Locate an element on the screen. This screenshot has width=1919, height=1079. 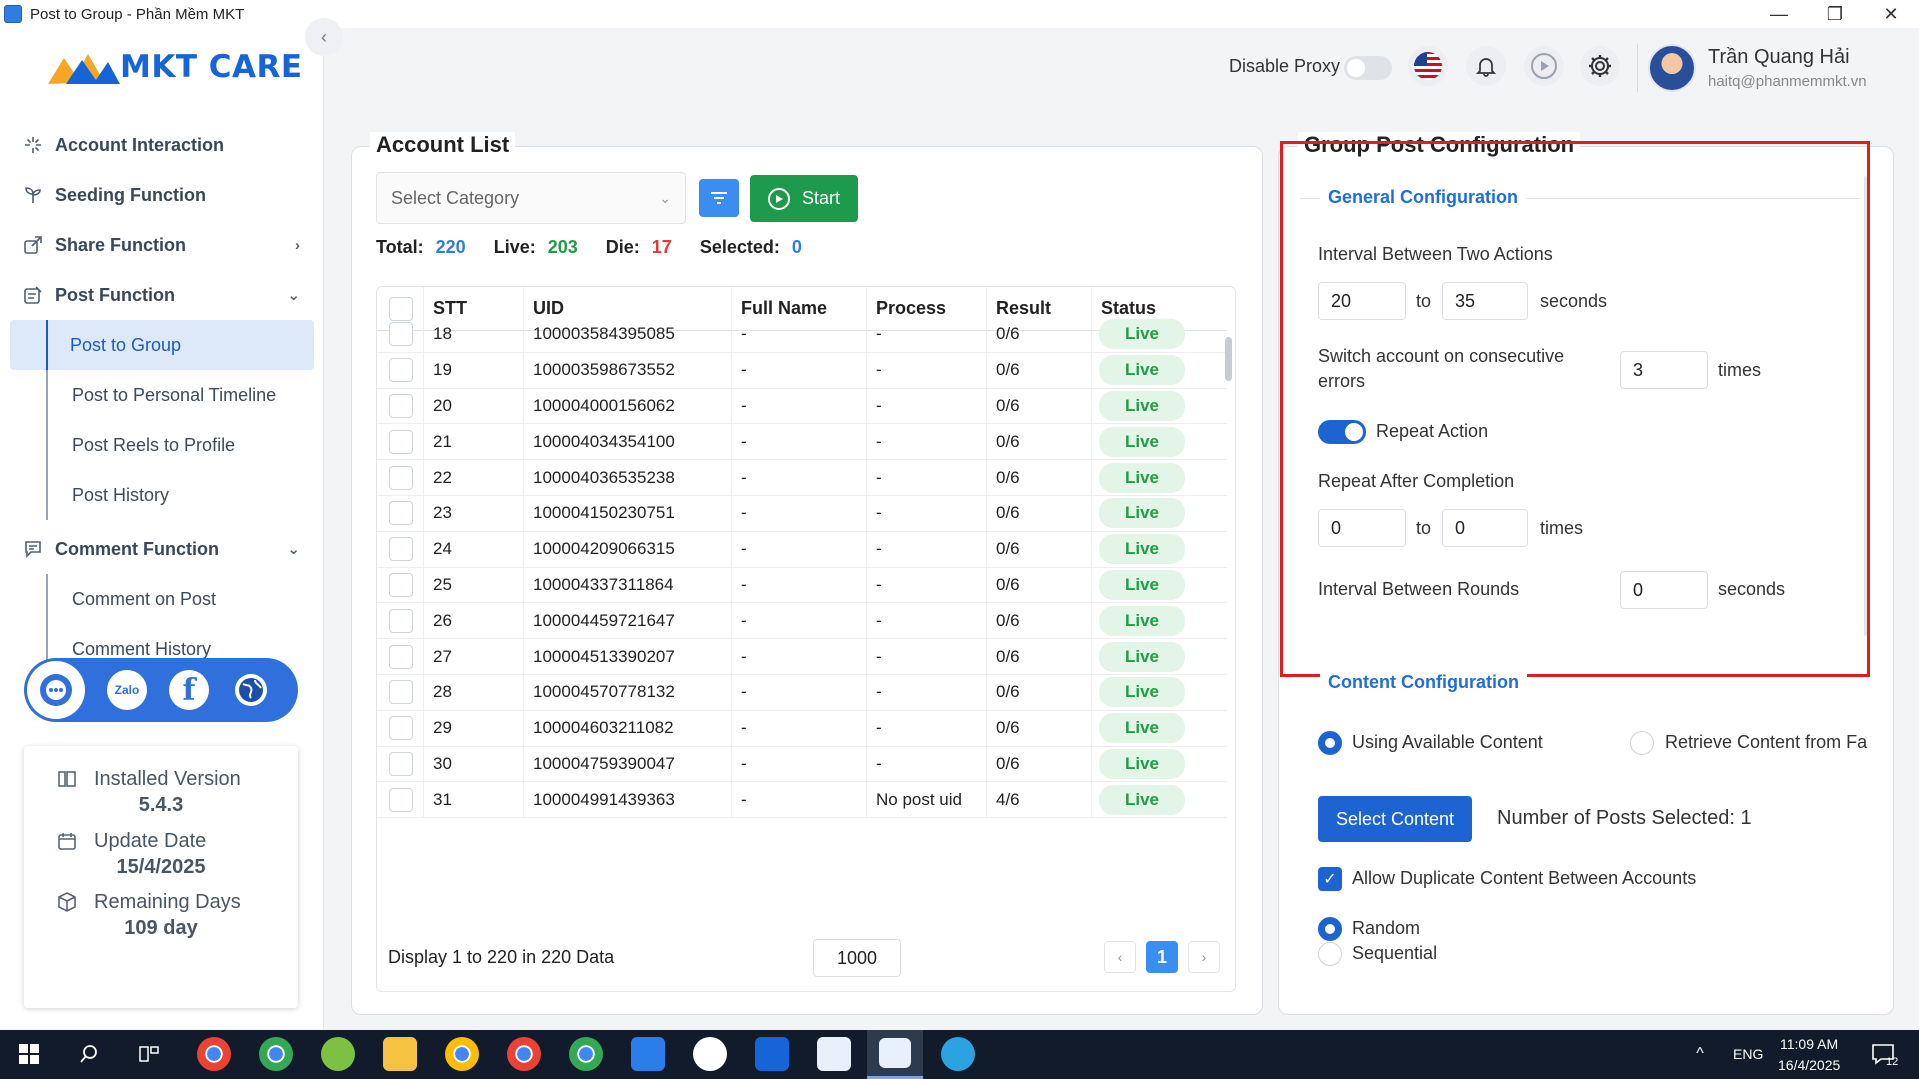
table-row: 29 100004603211082 - - 0/6 Live is located at coordinates (802, 728).